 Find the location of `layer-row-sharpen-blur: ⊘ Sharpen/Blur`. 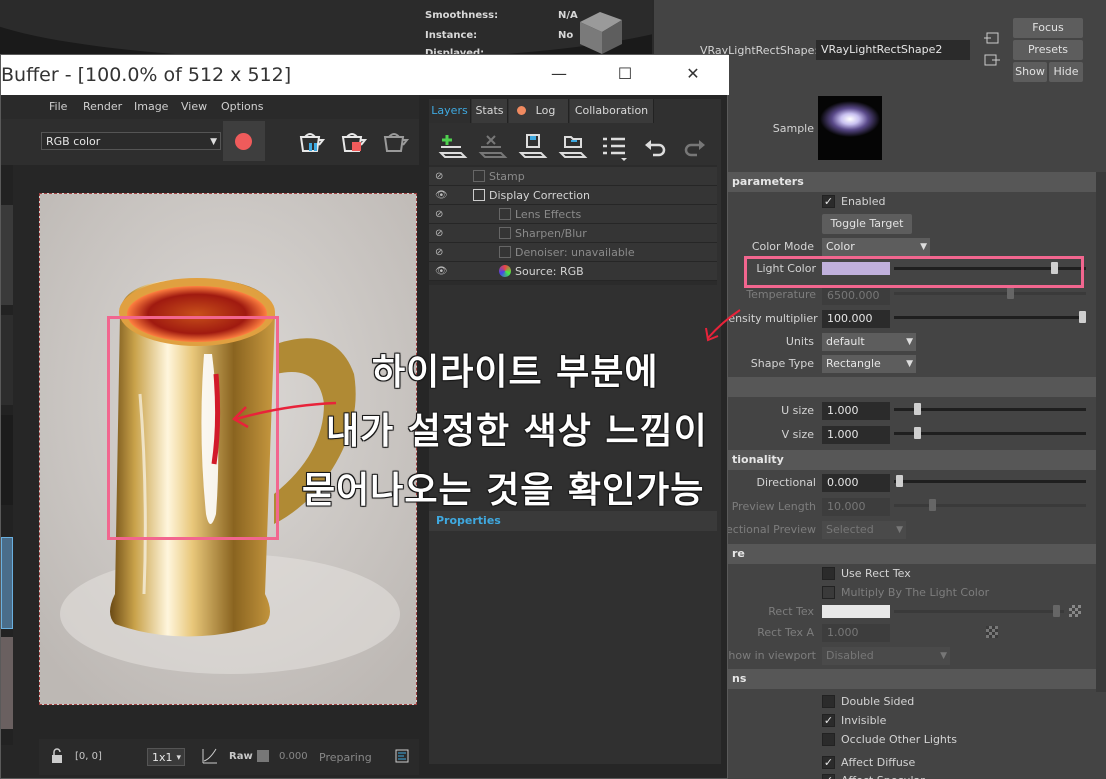

layer-row-sharpen-blur: ⊘ Sharpen/Blur is located at coordinates (573, 233).